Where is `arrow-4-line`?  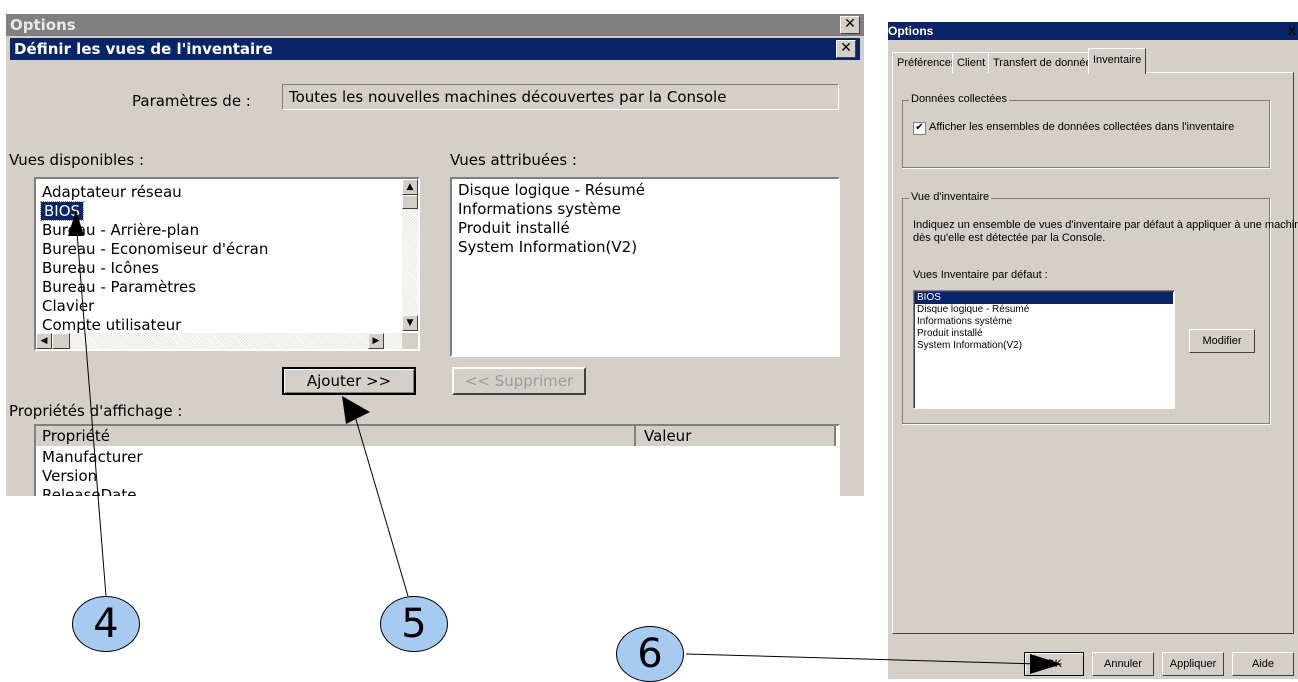
arrow-4-line is located at coordinates (91, 408).